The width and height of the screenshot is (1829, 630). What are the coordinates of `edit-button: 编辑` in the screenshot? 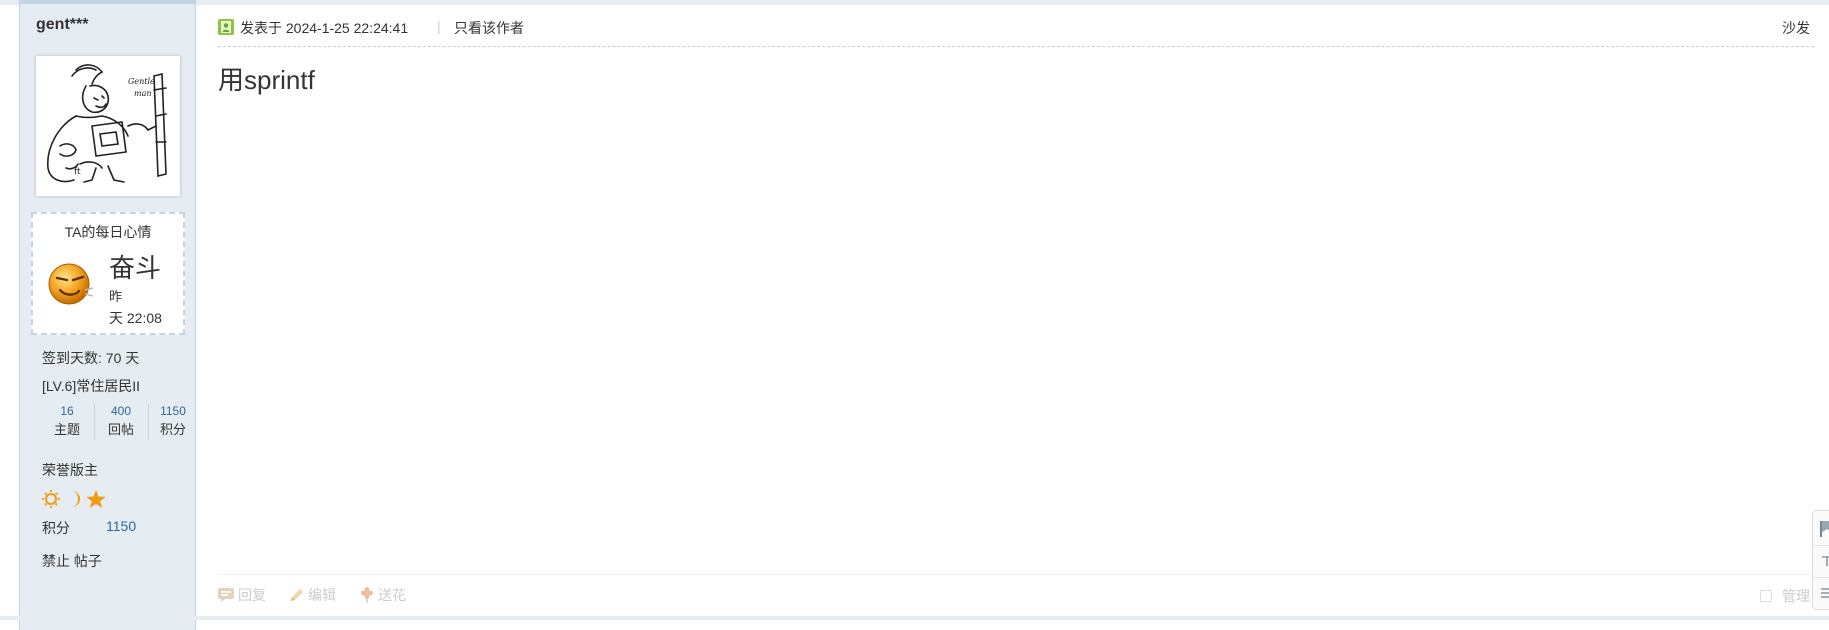 It's located at (313, 595).